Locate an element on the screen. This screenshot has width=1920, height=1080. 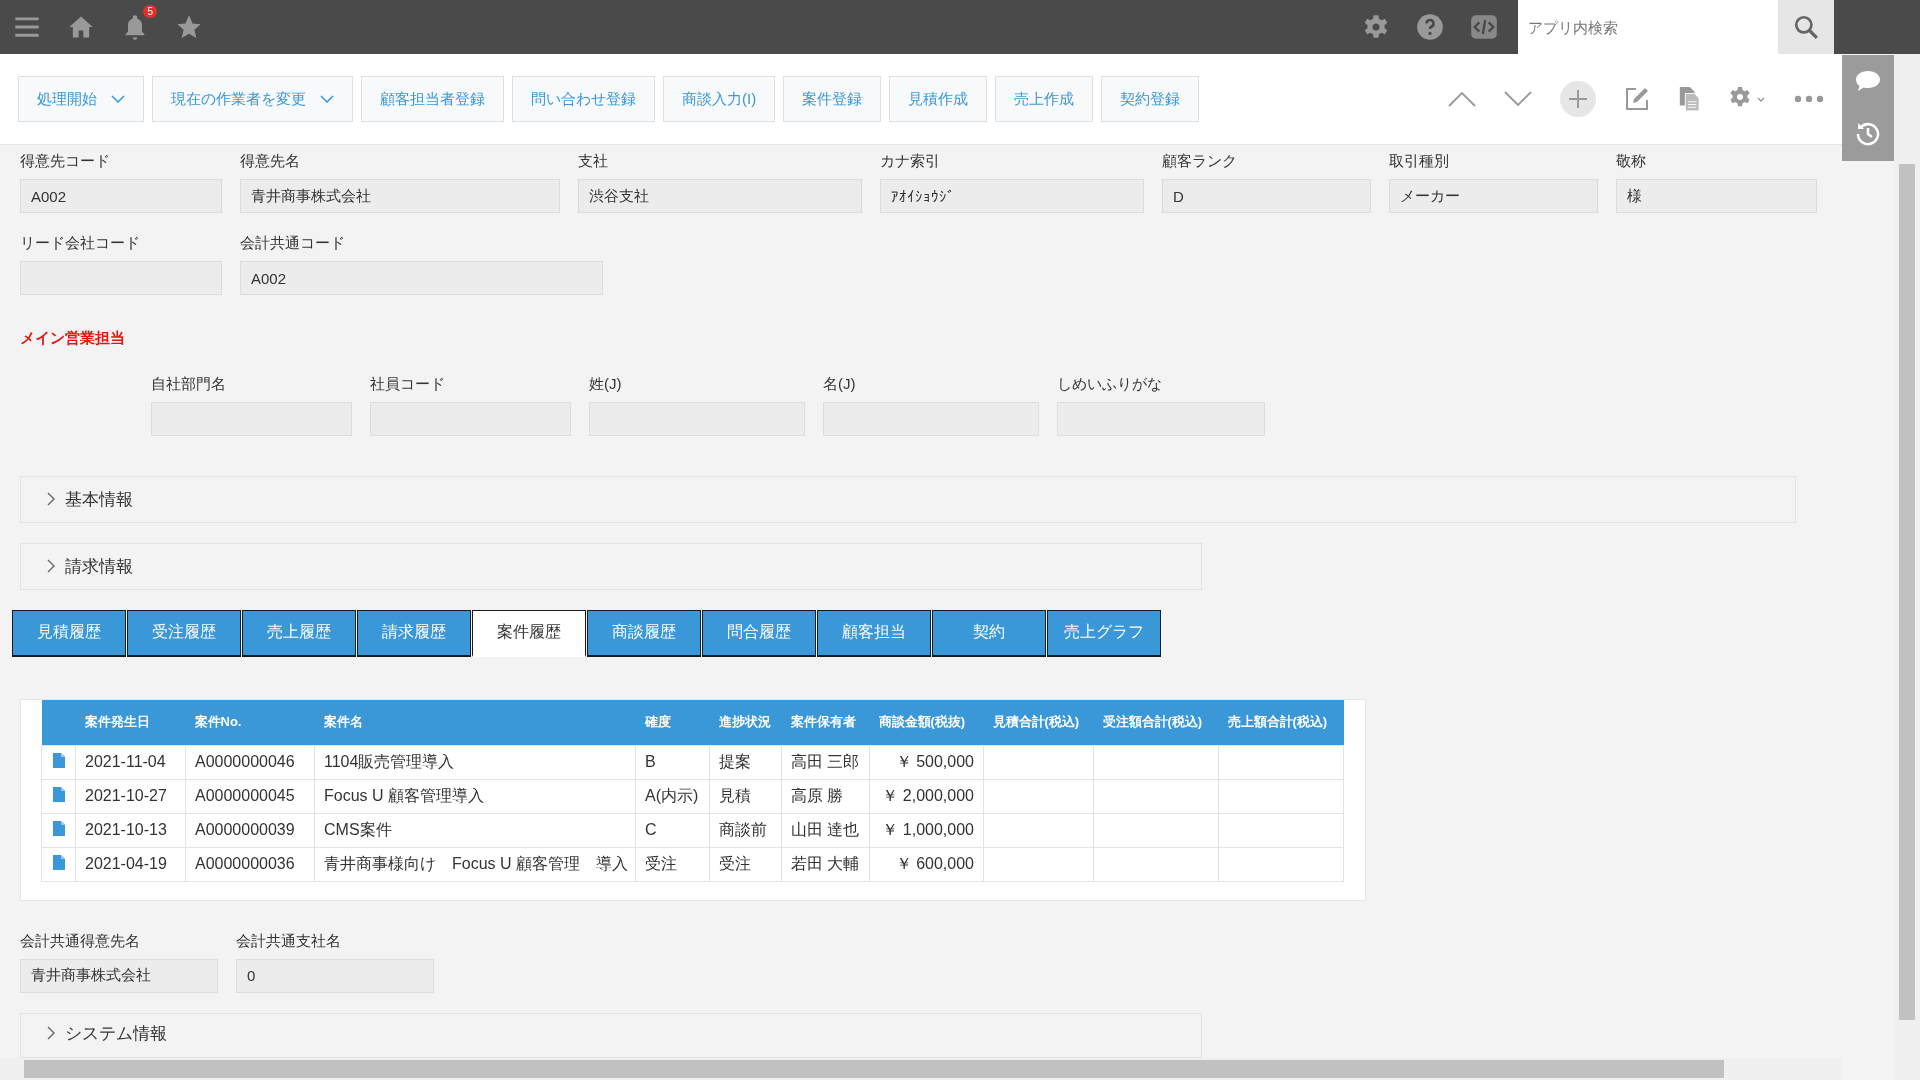
text-field: D is located at coordinates (1266, 196).